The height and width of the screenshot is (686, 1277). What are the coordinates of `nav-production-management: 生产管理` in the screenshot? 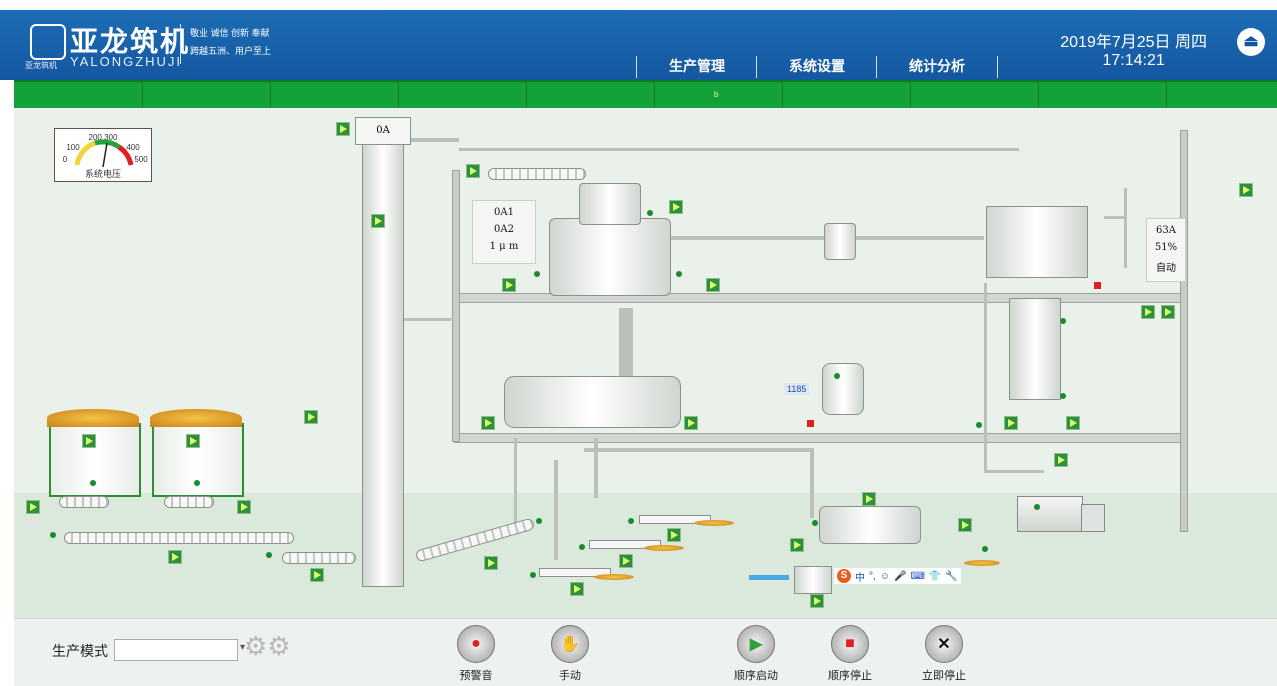 It's located at (696, 67).